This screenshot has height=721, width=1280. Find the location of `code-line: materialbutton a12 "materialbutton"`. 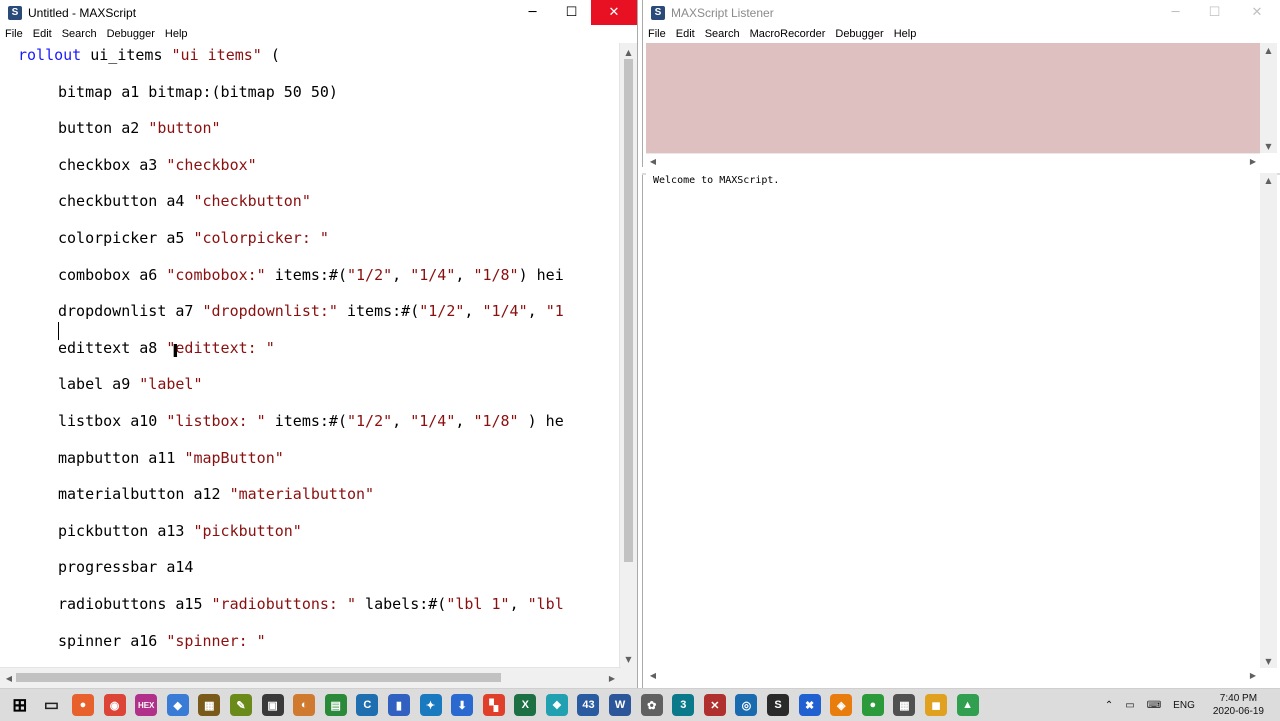

code-line: materialbutton a12 "materialbutton" is located at coordinates (216, 494).